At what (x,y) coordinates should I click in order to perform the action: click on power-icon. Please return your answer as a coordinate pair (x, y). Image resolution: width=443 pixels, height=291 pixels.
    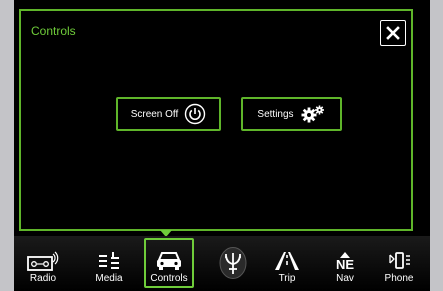
    Looking at the image, I should click on (195, 114).